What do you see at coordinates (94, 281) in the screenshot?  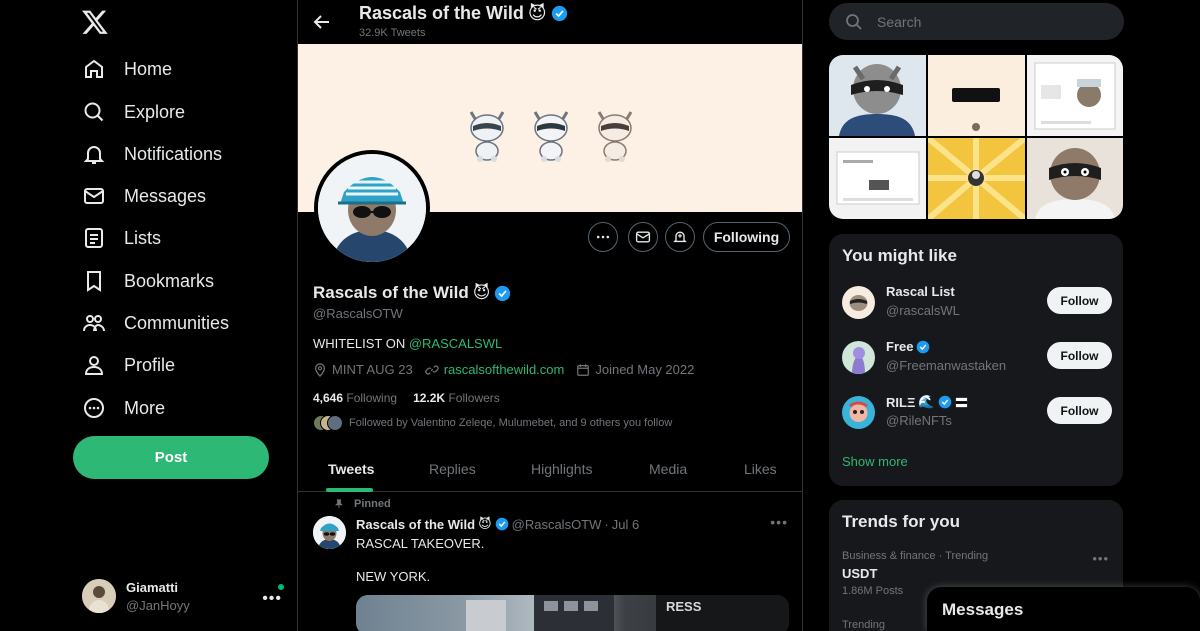 I see `bookmark-icon` at bounding box center [94, 281].